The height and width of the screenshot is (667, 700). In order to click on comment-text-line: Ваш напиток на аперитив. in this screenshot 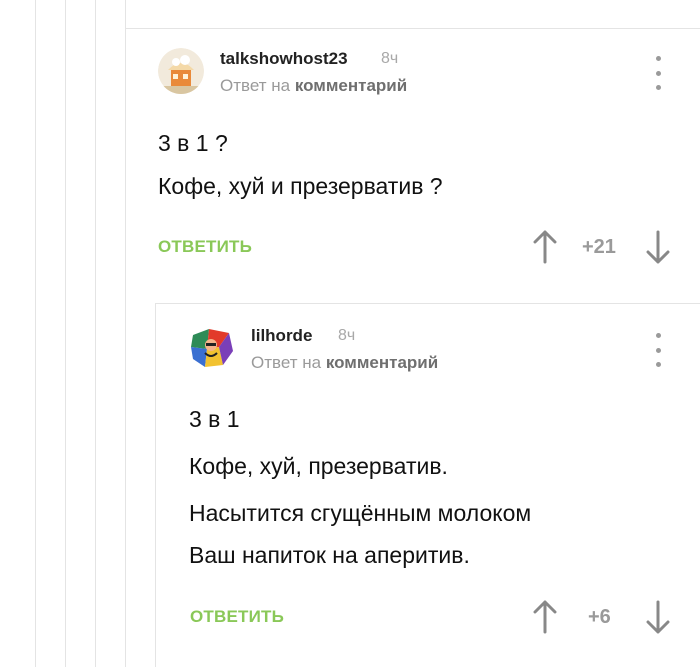, I will do `click(329, 555)`.